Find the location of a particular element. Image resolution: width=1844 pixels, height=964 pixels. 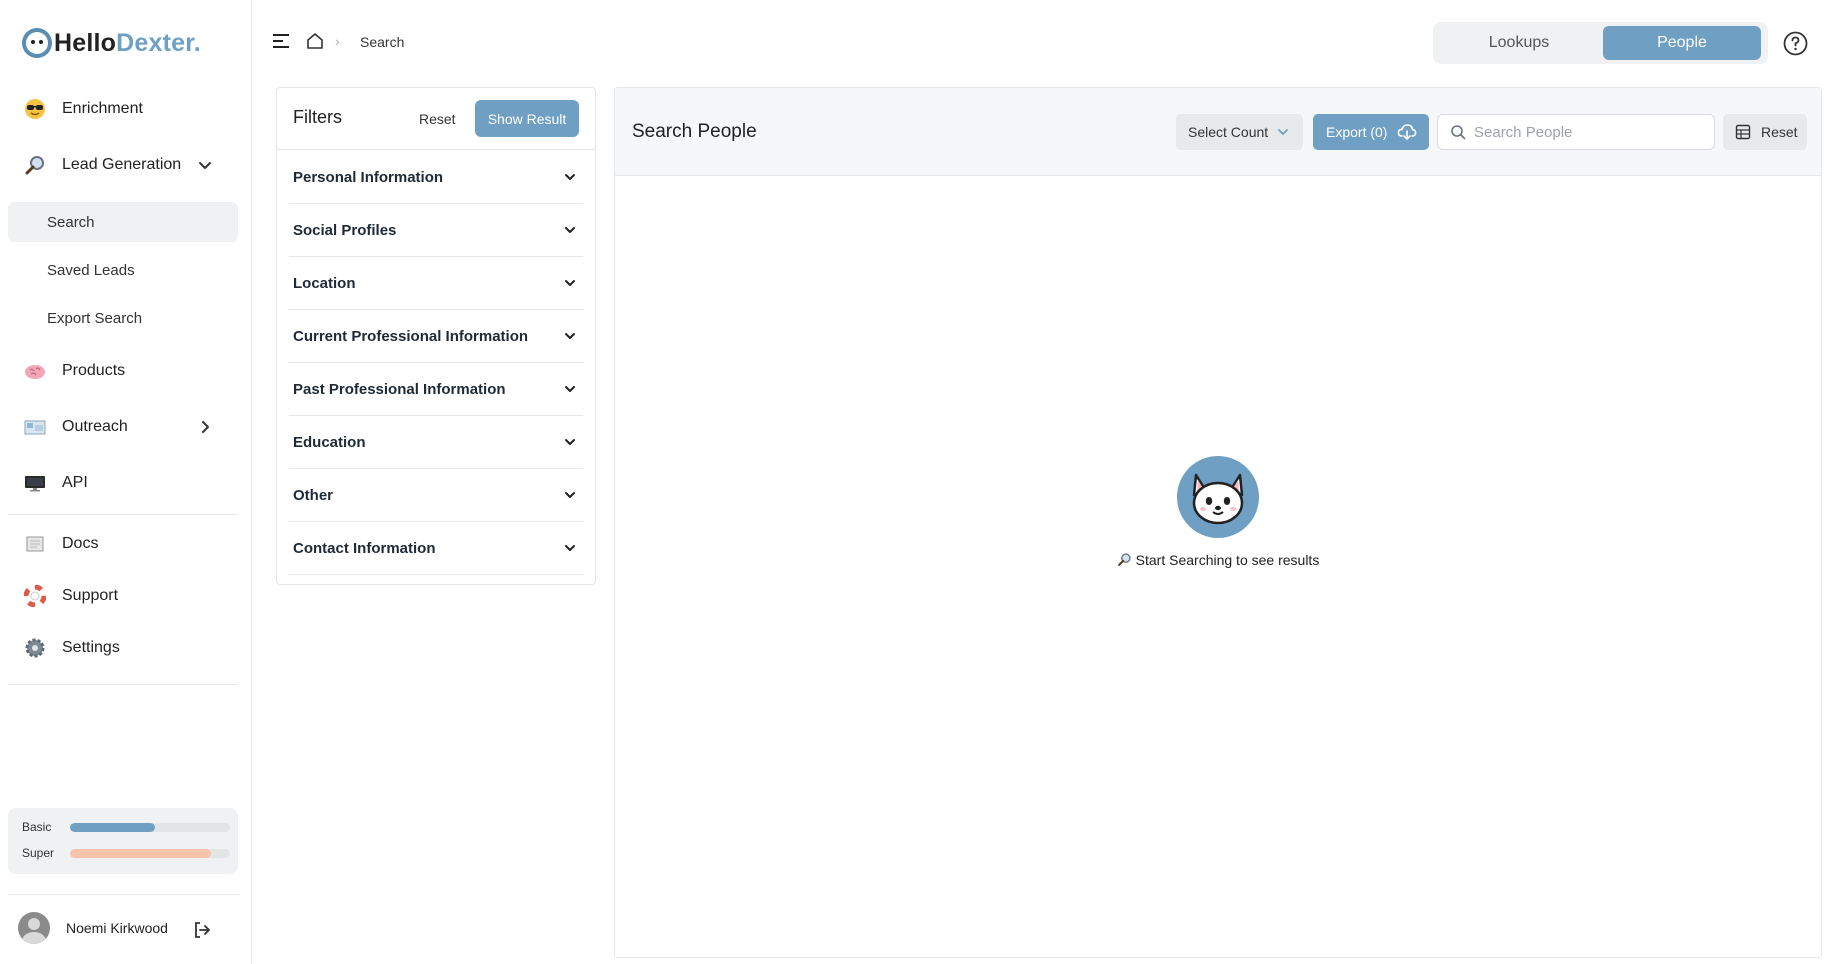

sidebar-item-enrichment: Enrichment is located at coordinates (126, 109).